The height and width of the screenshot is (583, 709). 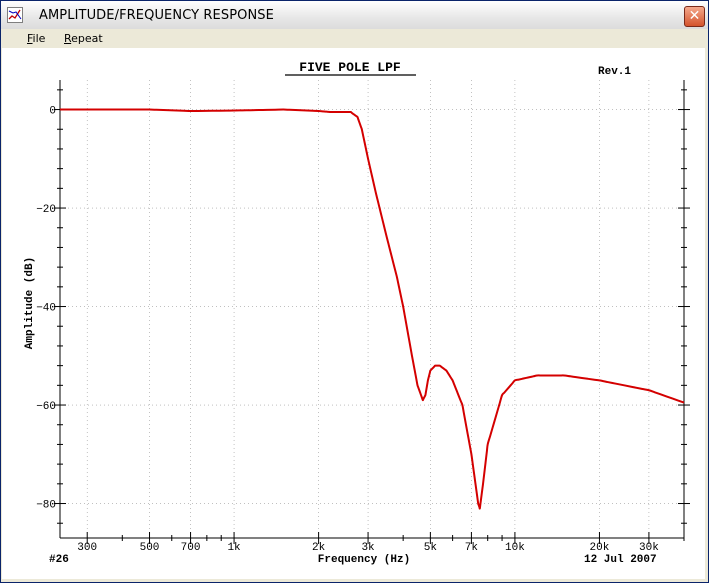 I want to click on x-tick-label: 1k, so click(x=234, y=548).